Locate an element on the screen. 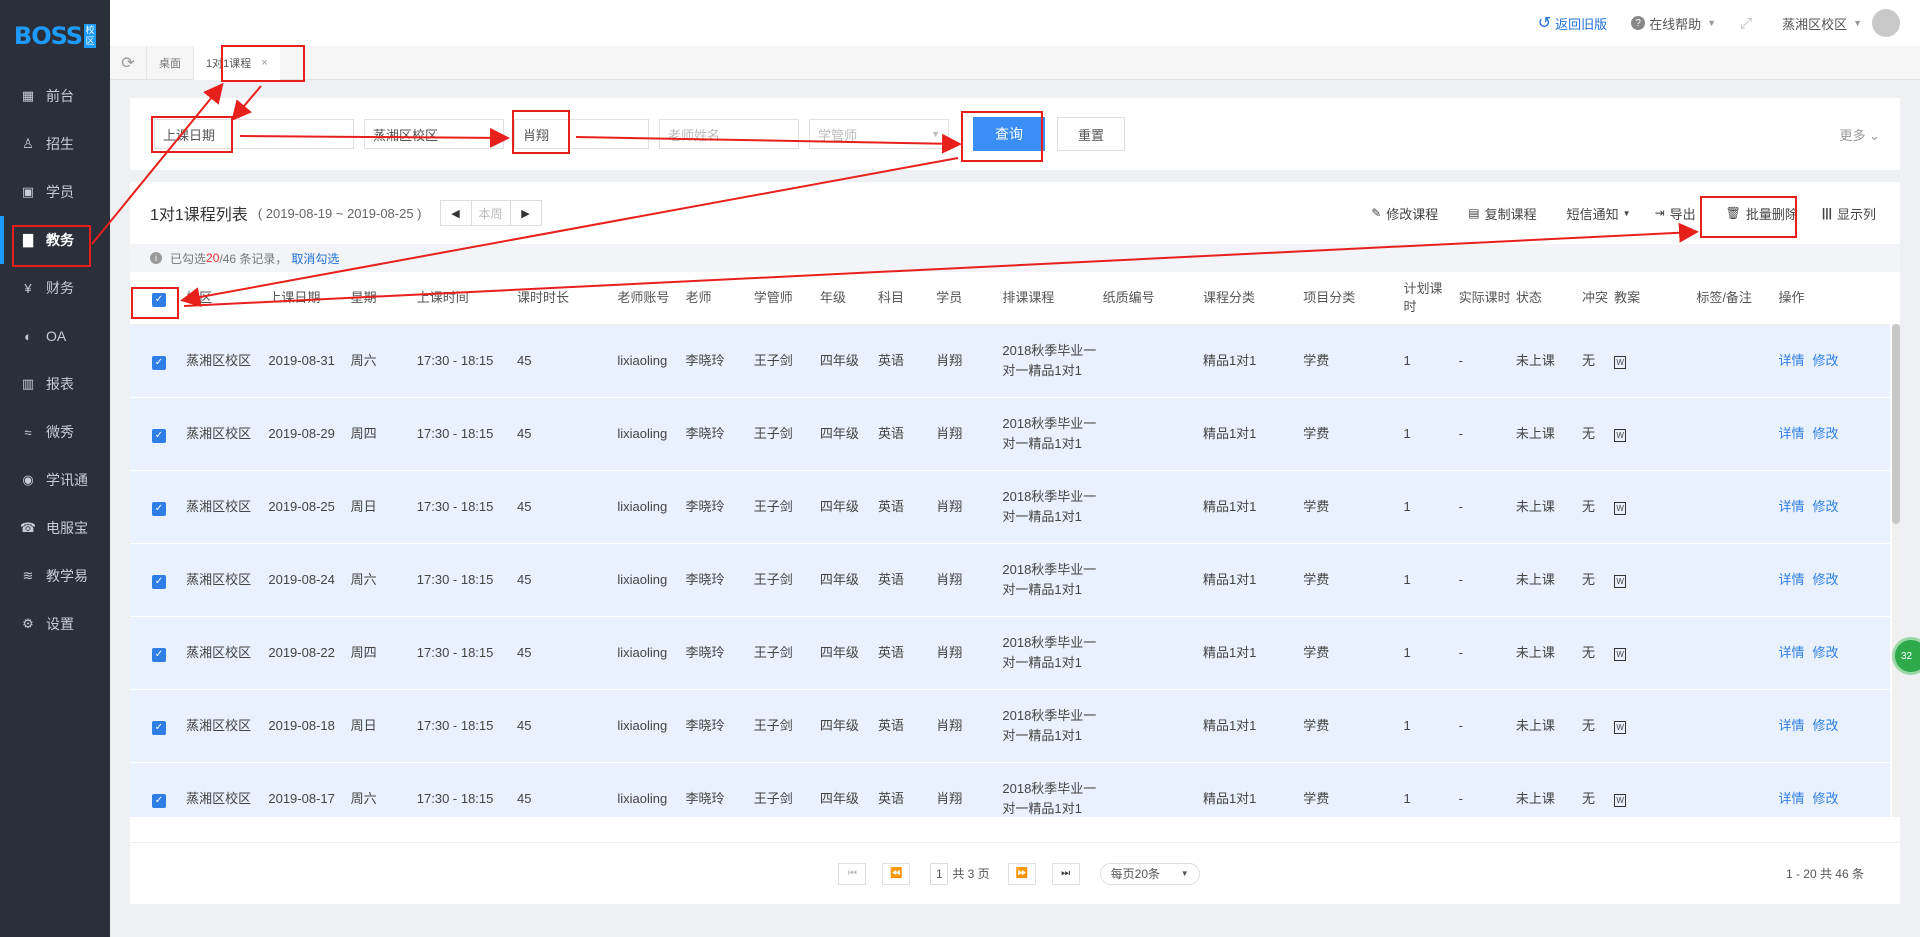  reset-button: 重置 is located at coordinates (1091, 134).